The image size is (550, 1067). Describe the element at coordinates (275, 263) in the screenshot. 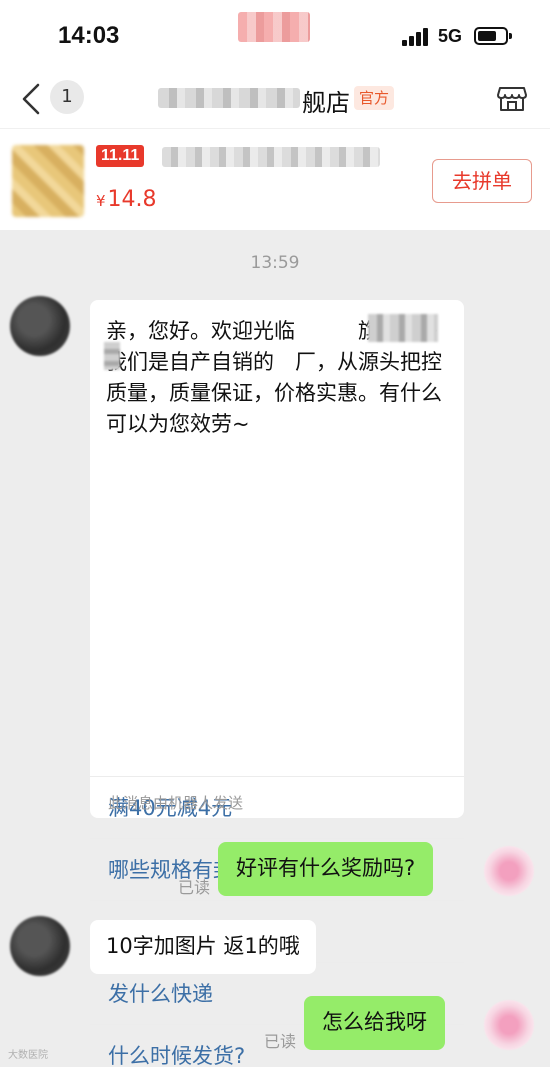

I see `message-timestamp: 13:59` at that location.